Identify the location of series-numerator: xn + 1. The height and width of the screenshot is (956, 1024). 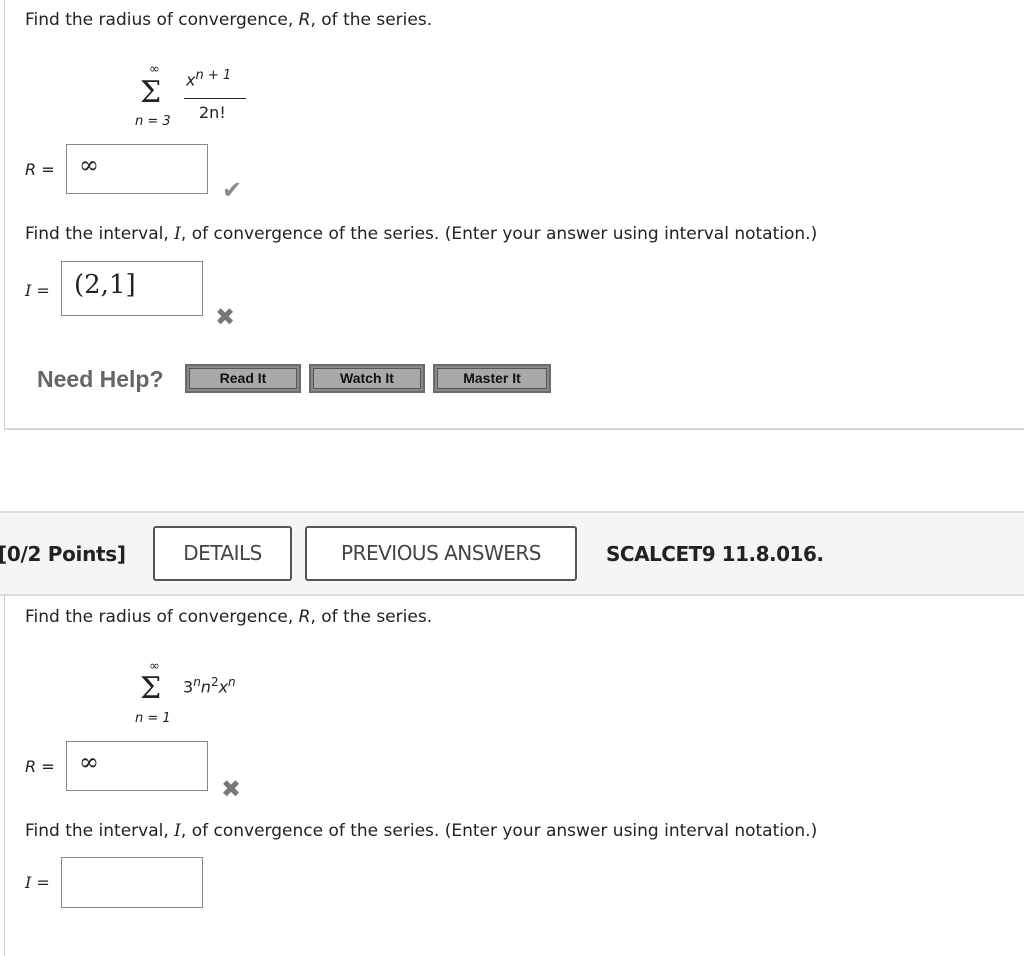
(209, 79).